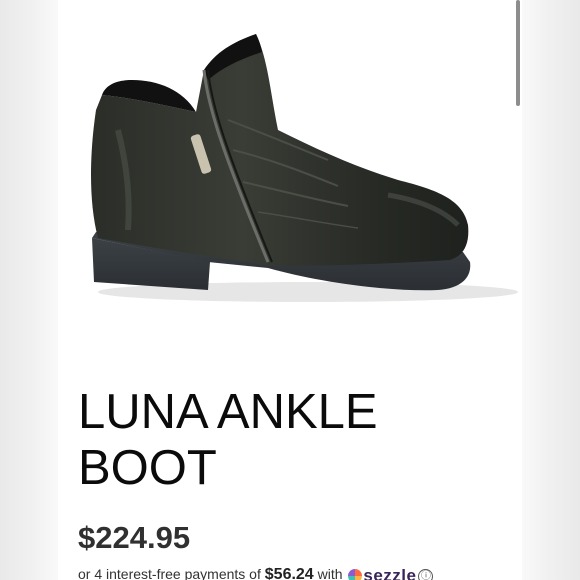 The width and height of the screenshot is (580, 580). Describe the element at coordinates (518, 53) in the screenshot. I see `scrollbar-thumb` at that location.